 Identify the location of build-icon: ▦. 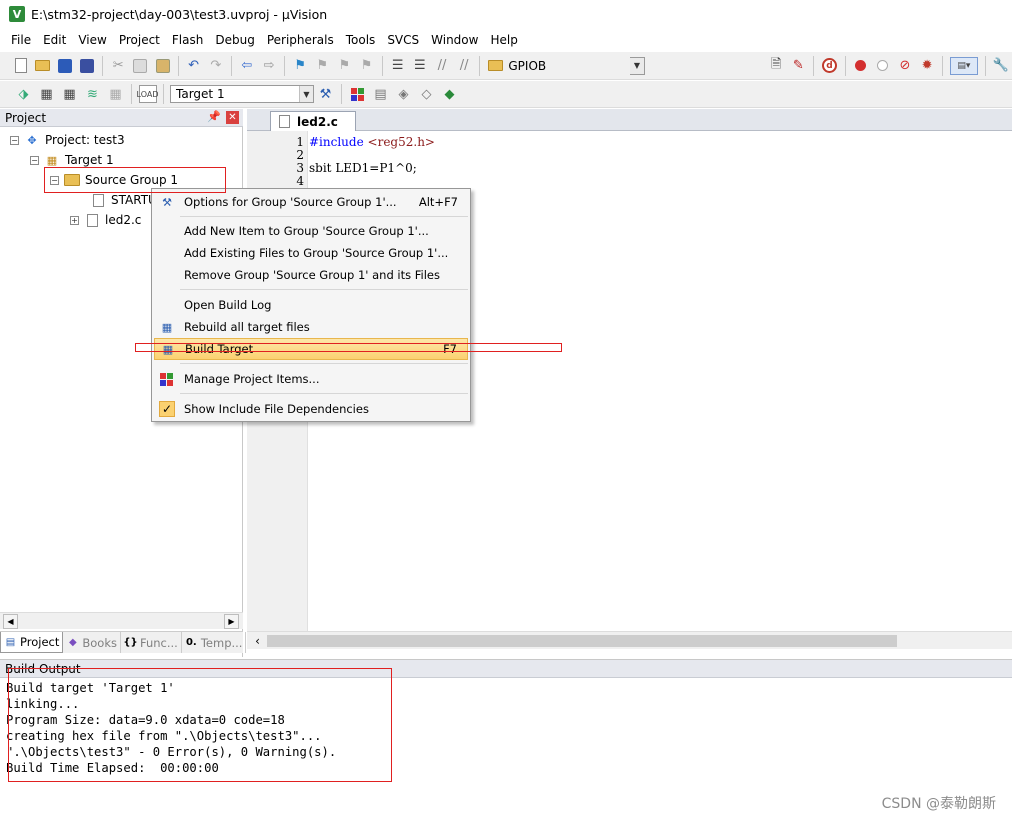
(47, 94).